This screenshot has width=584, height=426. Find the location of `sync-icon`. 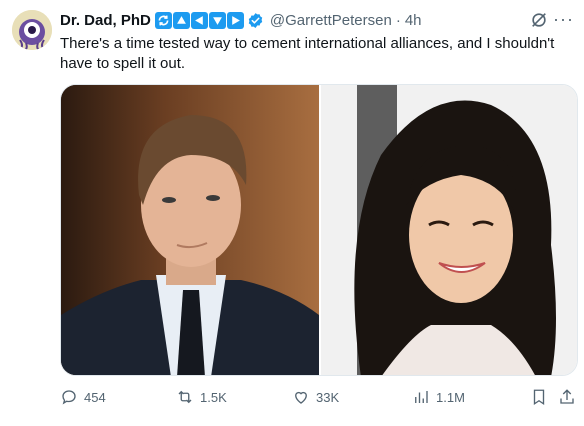

sync-icon is located at coordinates (163, 20).